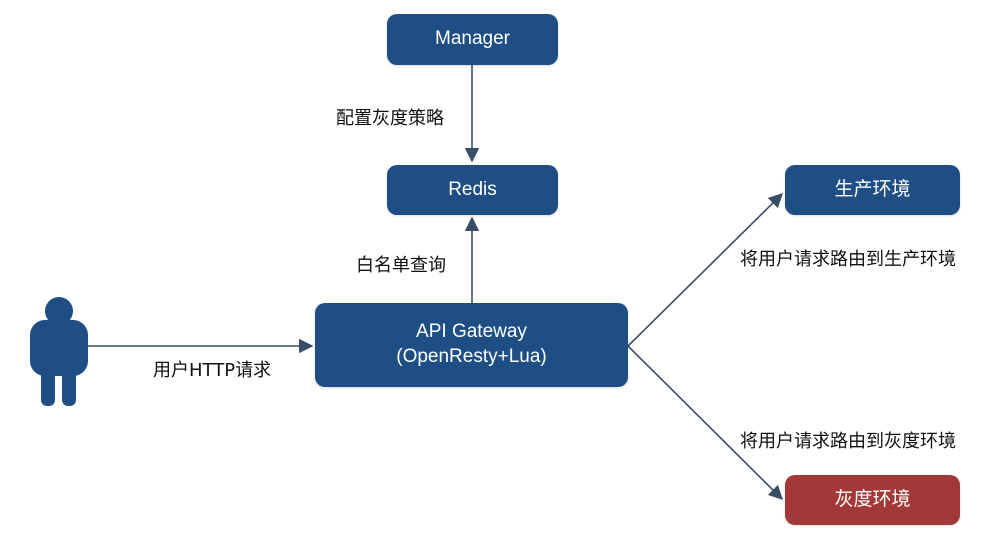  Describe the element at coordinates (390, 118) in the screenshot. I see `edge-label-manager-to-redis: 配置灰度策略` at that location.